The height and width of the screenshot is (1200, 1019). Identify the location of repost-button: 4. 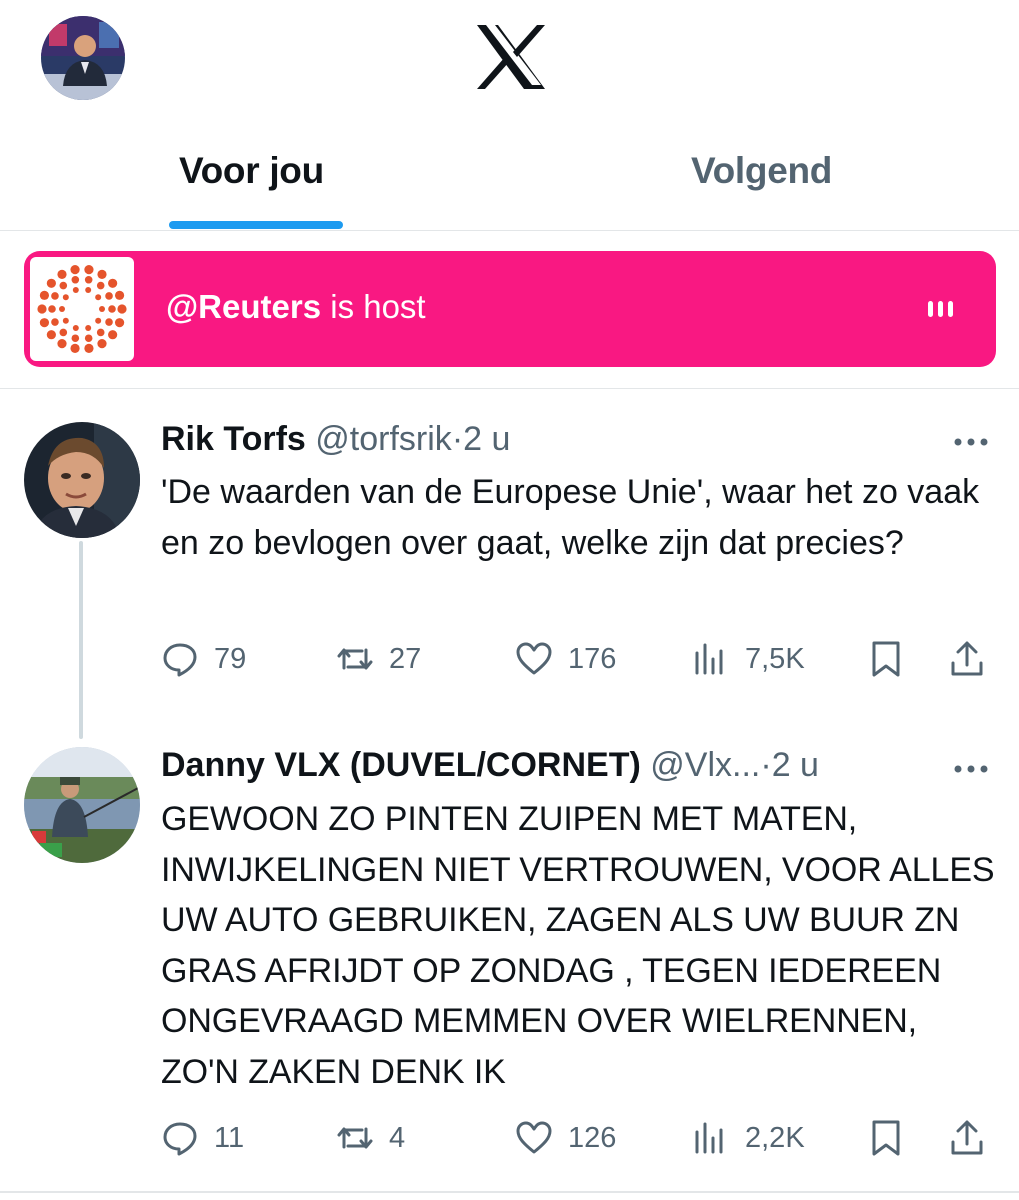
(370, 1138).